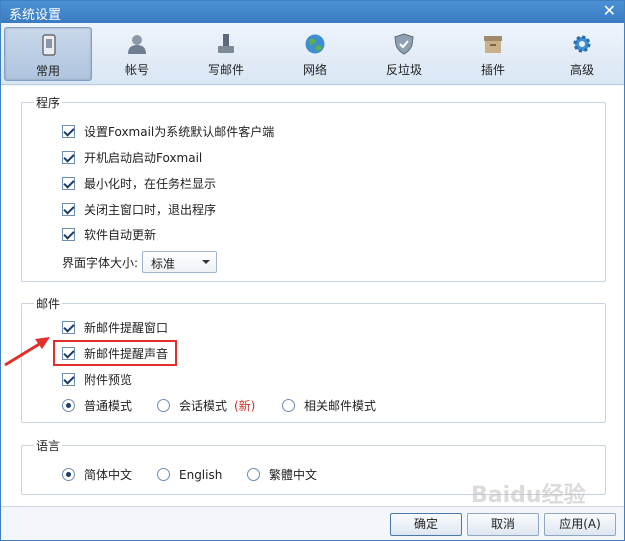 This screenshot has width=625, height=541. I want to click on tab-antispam: 反垃圾, so click(404, 54).